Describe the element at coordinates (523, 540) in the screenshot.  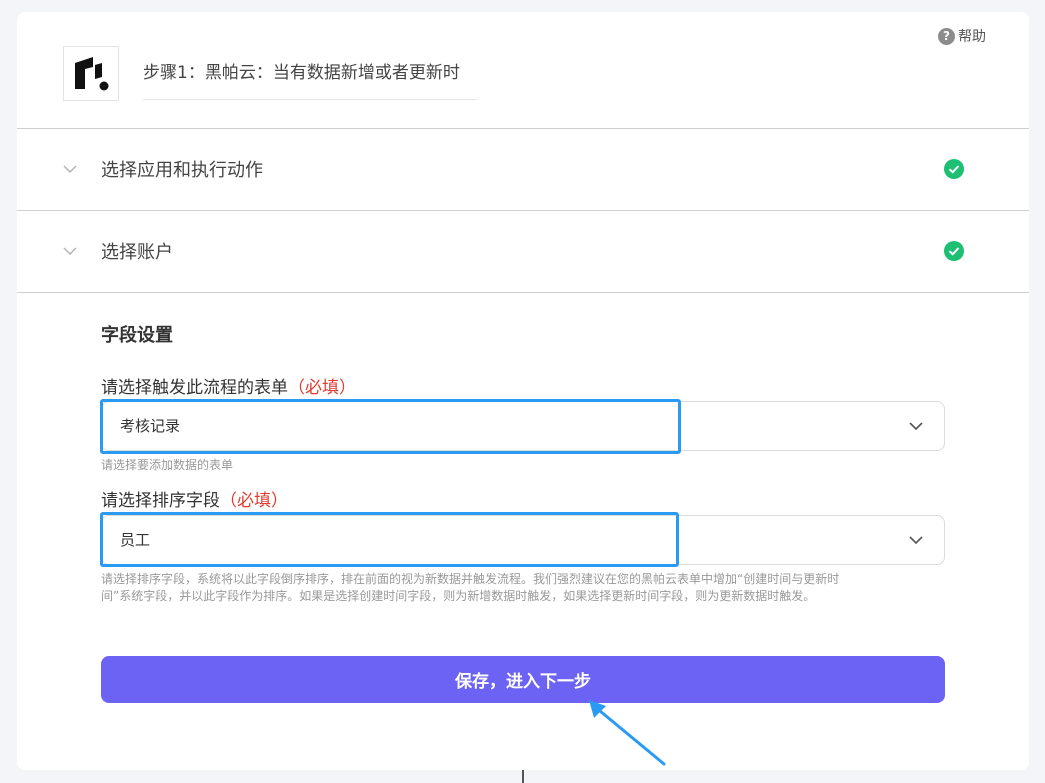
I see `sort-select: 员工` at that location.